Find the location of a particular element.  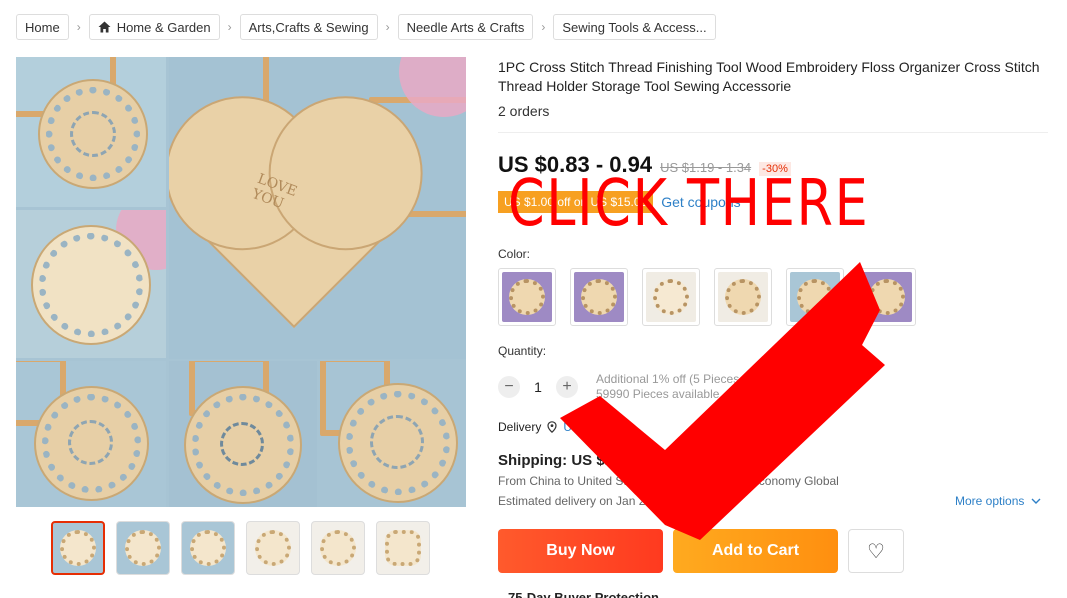

delivery-row: Delivery United States is located at coordinates (566, 427).